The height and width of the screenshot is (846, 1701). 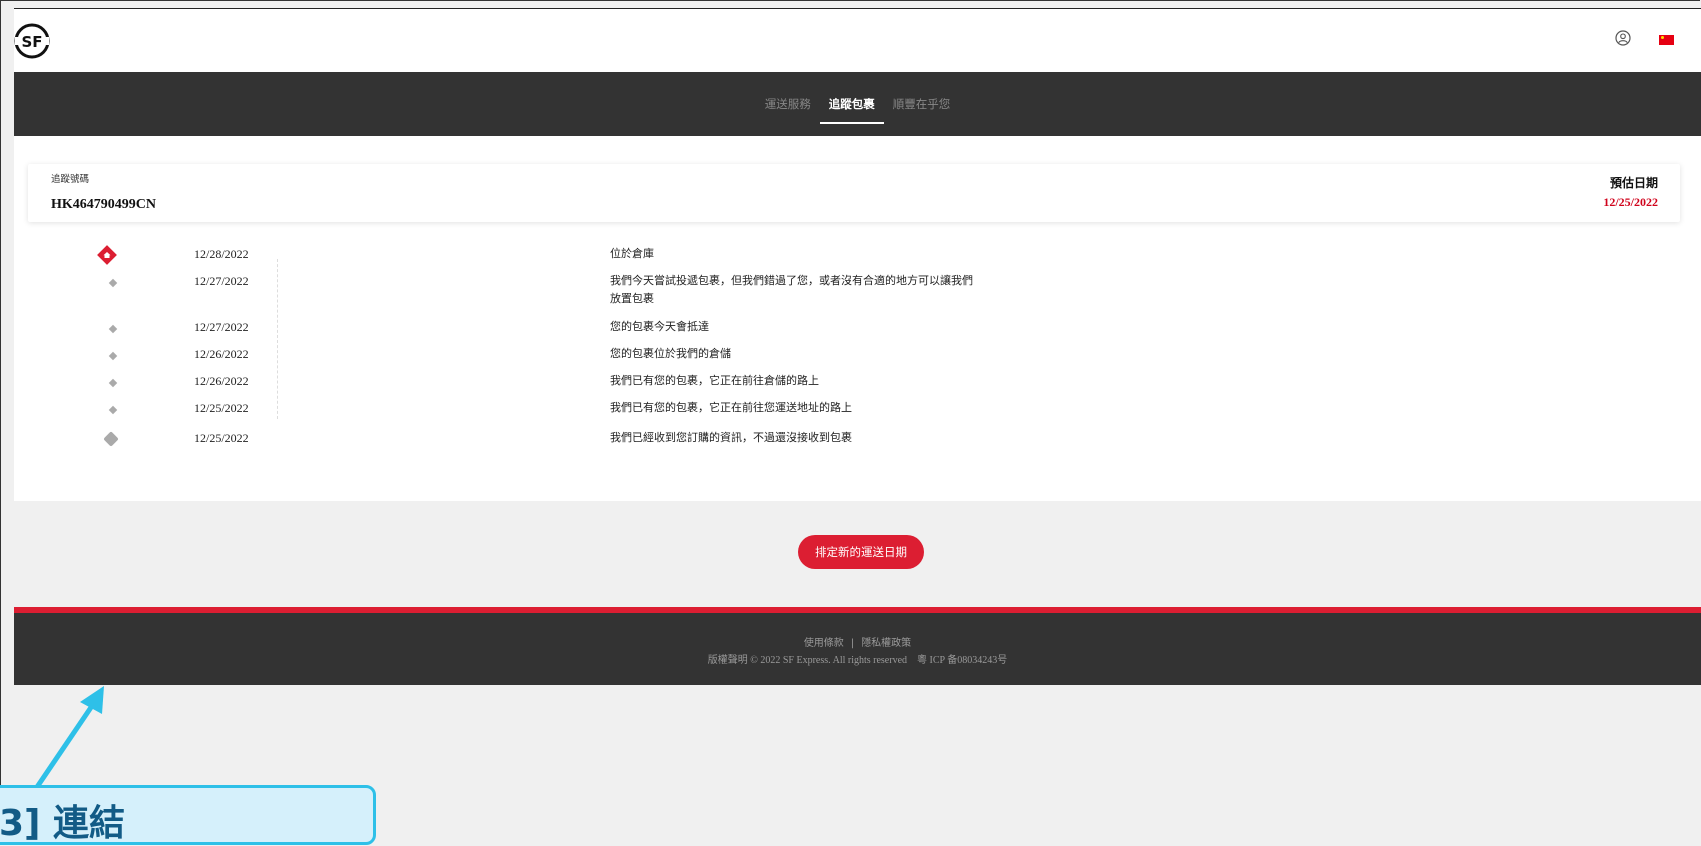 I want to click on large-diamond-icon, so click(x=111, y=439).